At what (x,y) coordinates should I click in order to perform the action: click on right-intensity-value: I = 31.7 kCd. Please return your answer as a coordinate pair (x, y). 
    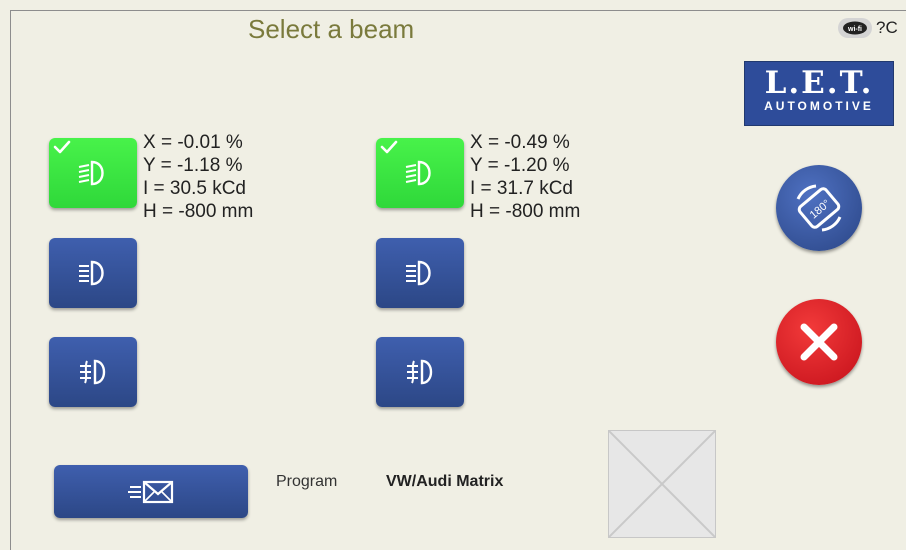
    Looking at the image, I should click on (521, 188).